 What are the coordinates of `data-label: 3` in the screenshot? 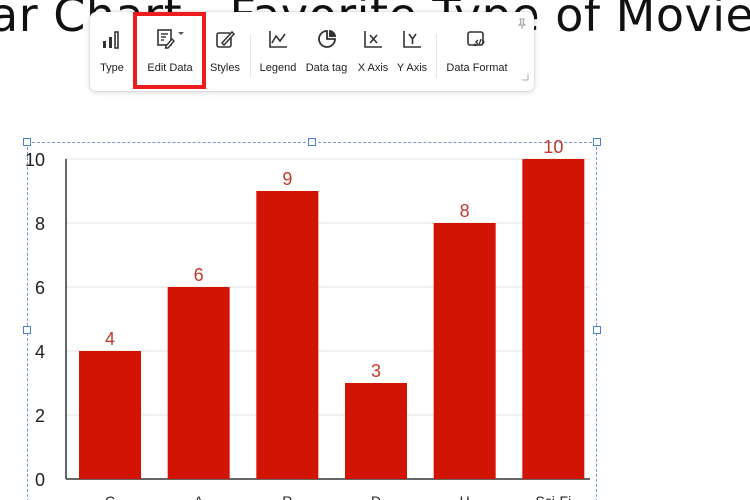 It's located at (376, 371).